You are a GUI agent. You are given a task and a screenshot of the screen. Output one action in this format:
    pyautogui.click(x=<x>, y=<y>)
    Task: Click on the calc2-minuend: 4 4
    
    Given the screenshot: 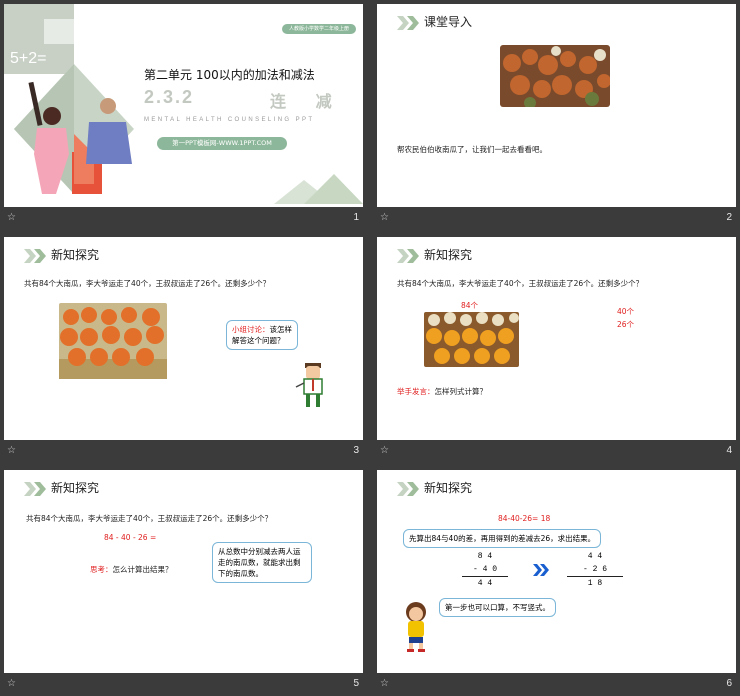 What is the action you would take?
    pyautogui.click(x=595, y=556)
    